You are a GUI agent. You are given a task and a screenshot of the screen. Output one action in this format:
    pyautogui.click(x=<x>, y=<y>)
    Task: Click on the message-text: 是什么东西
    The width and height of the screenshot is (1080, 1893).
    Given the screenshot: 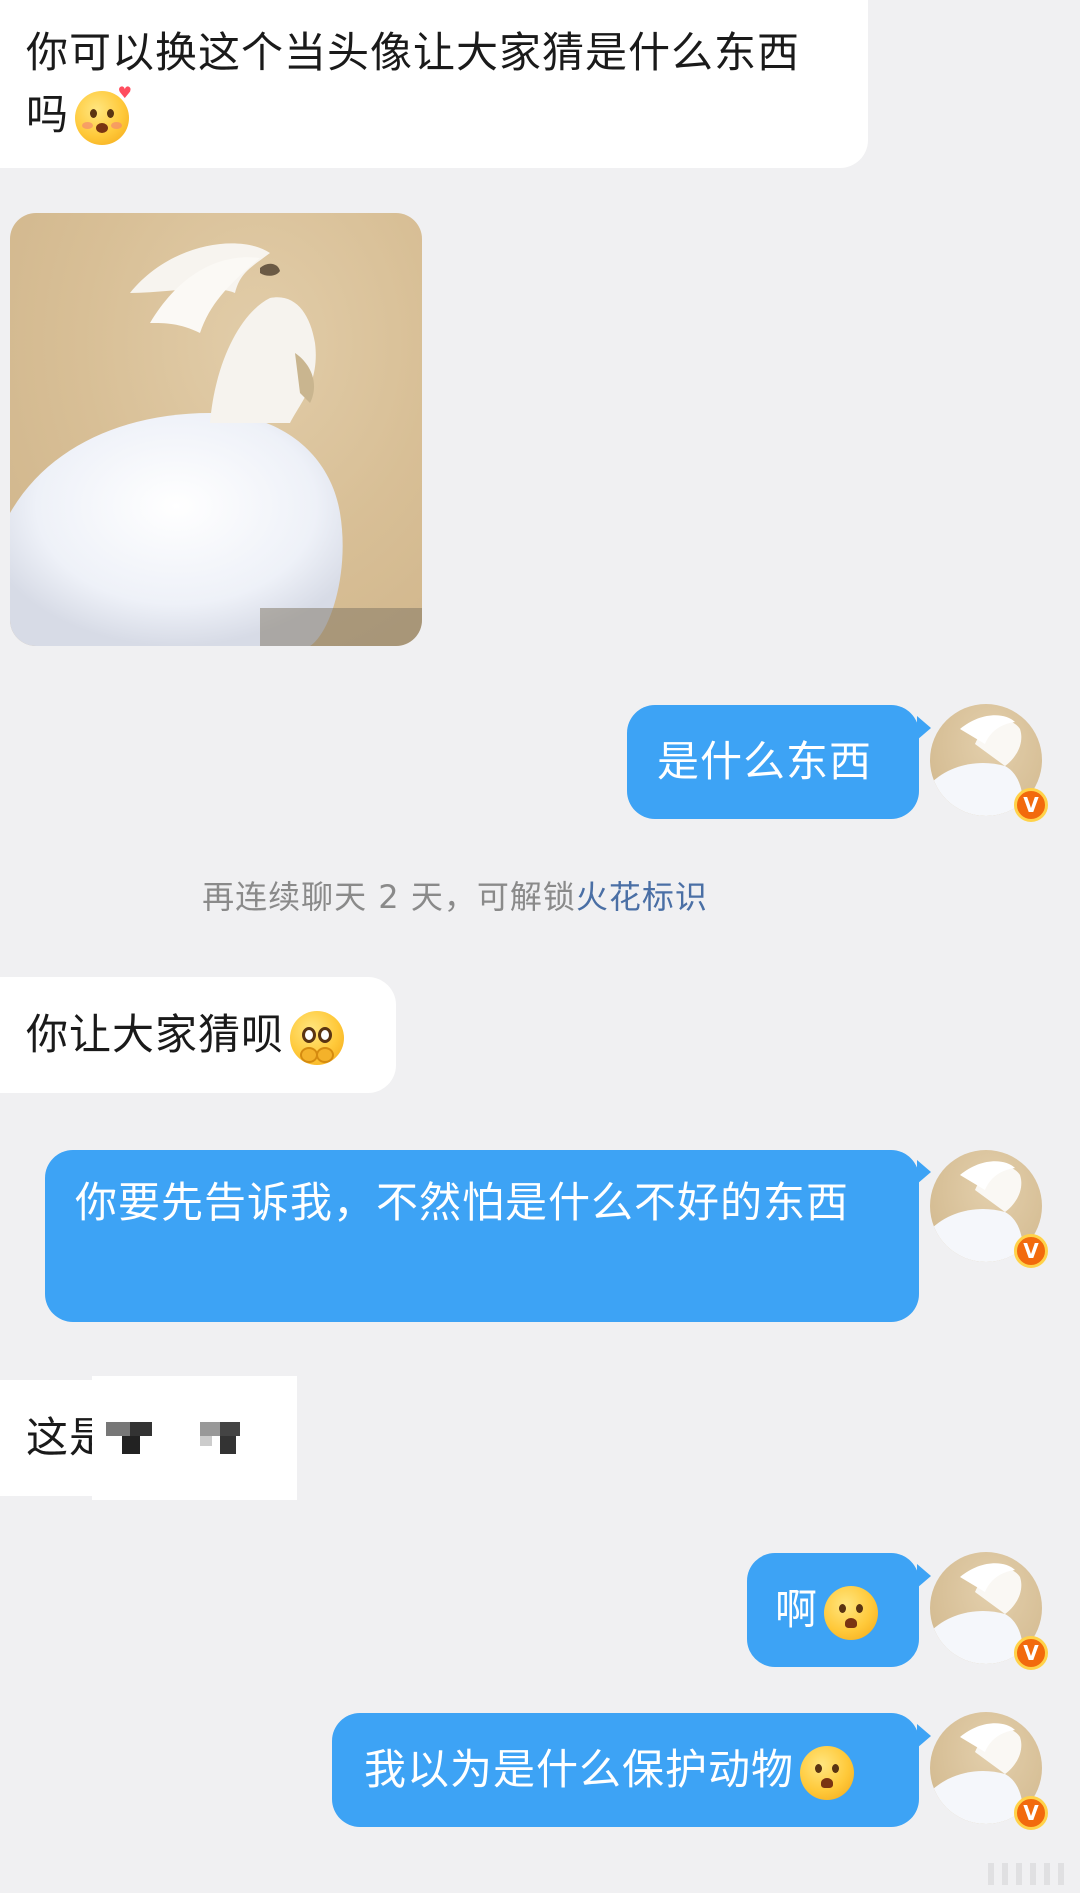 What is the action you would take?
    pyautogui.click(x=765, y=761)
    